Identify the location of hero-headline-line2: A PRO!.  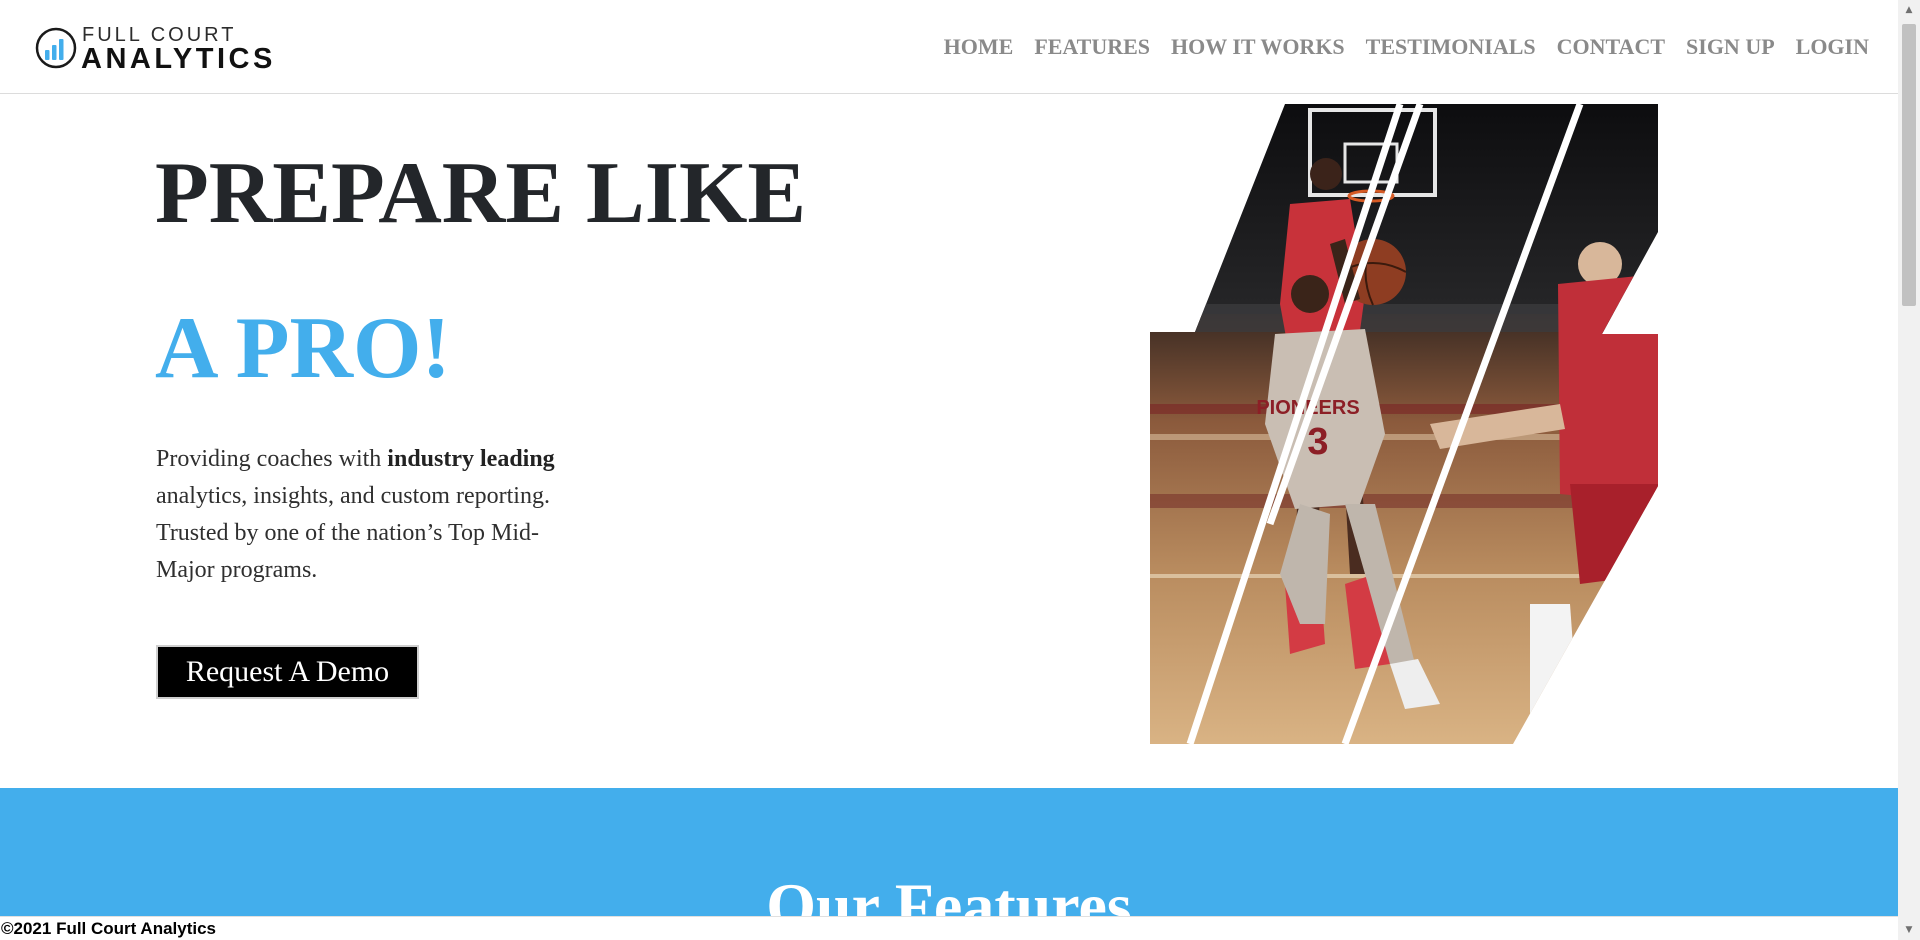
(303, 348).